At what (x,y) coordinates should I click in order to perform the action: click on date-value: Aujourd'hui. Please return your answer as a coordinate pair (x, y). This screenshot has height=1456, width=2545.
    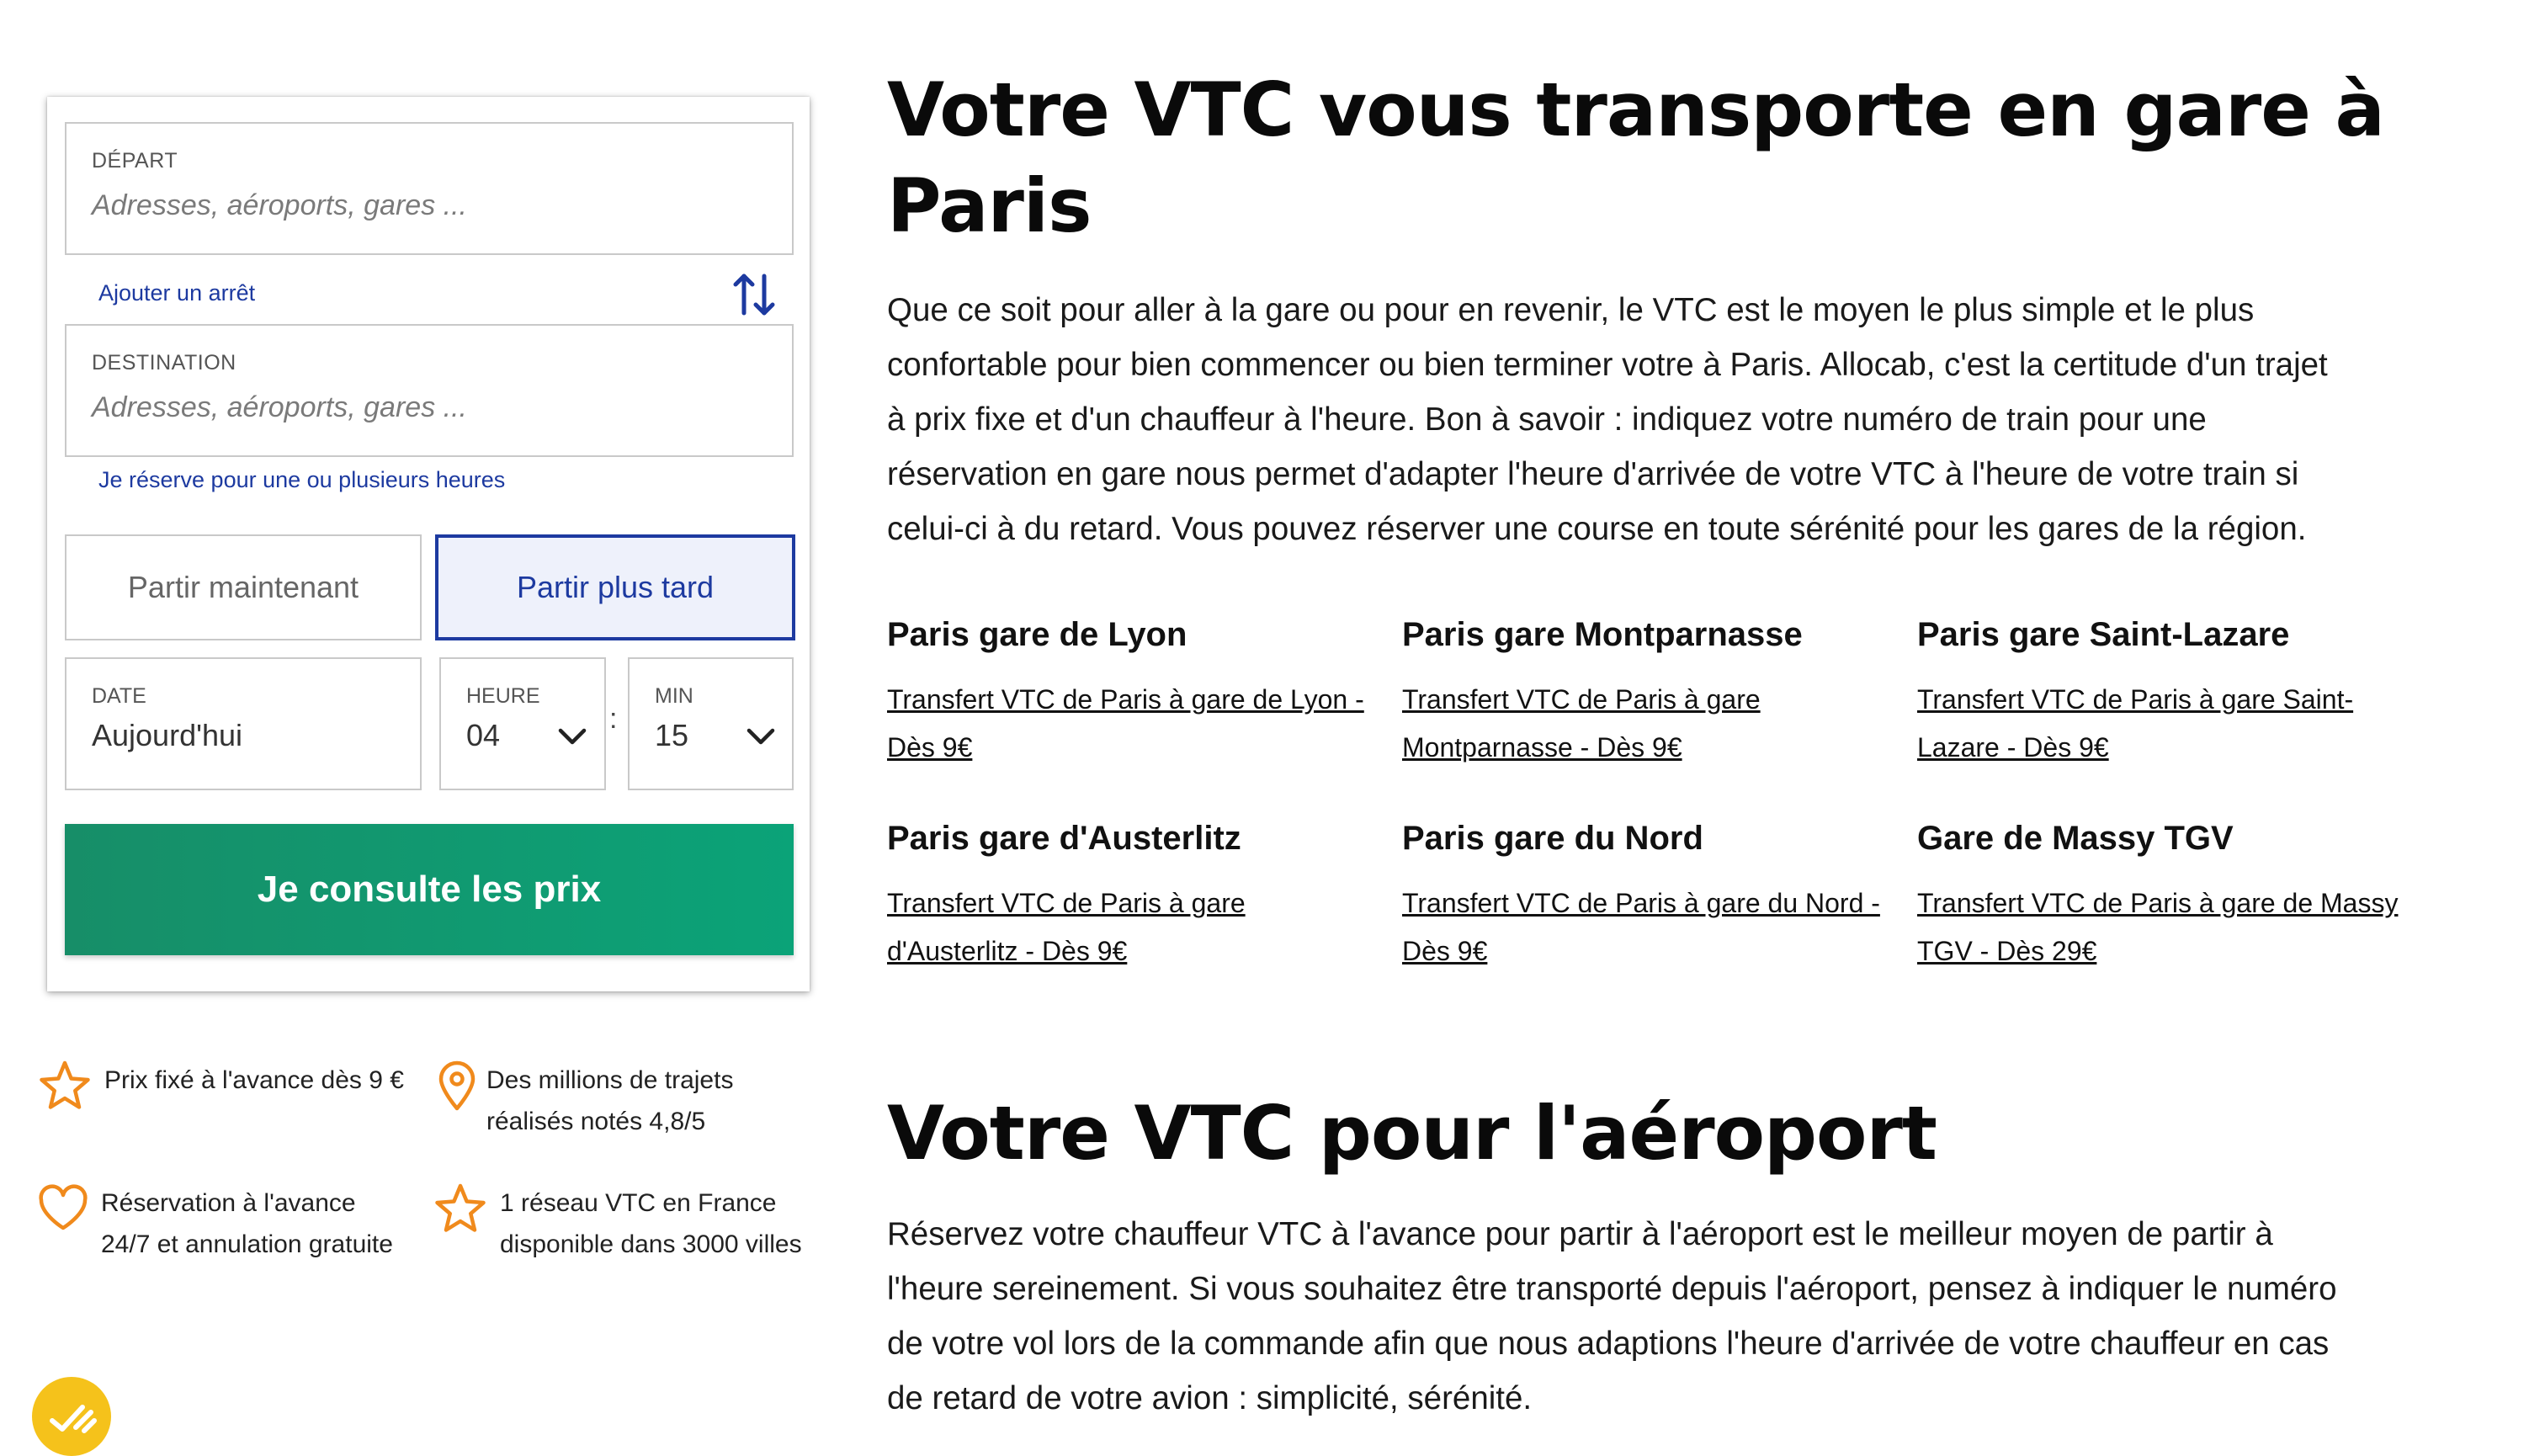
    Looking at the image, I should click on (167, 735).